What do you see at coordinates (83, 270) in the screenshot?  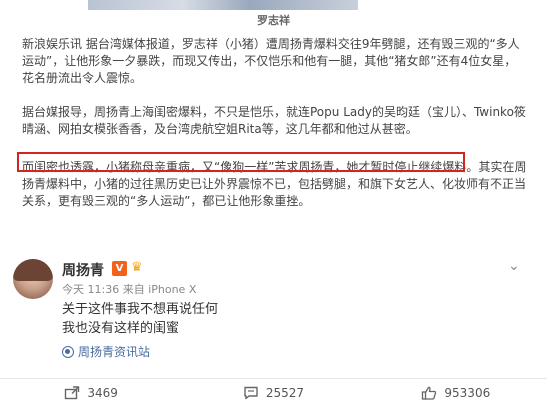 I see `post-username: 周扬青` at bounding box center [83, 270].